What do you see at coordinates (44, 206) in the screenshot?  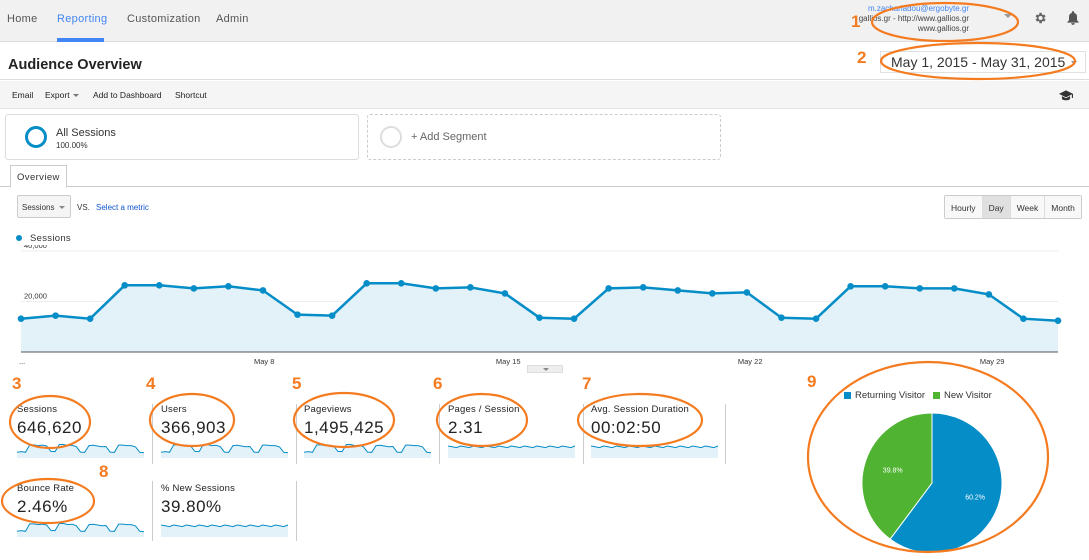 I see `metric-selector: Sessions` at bounding box center [44, 206].